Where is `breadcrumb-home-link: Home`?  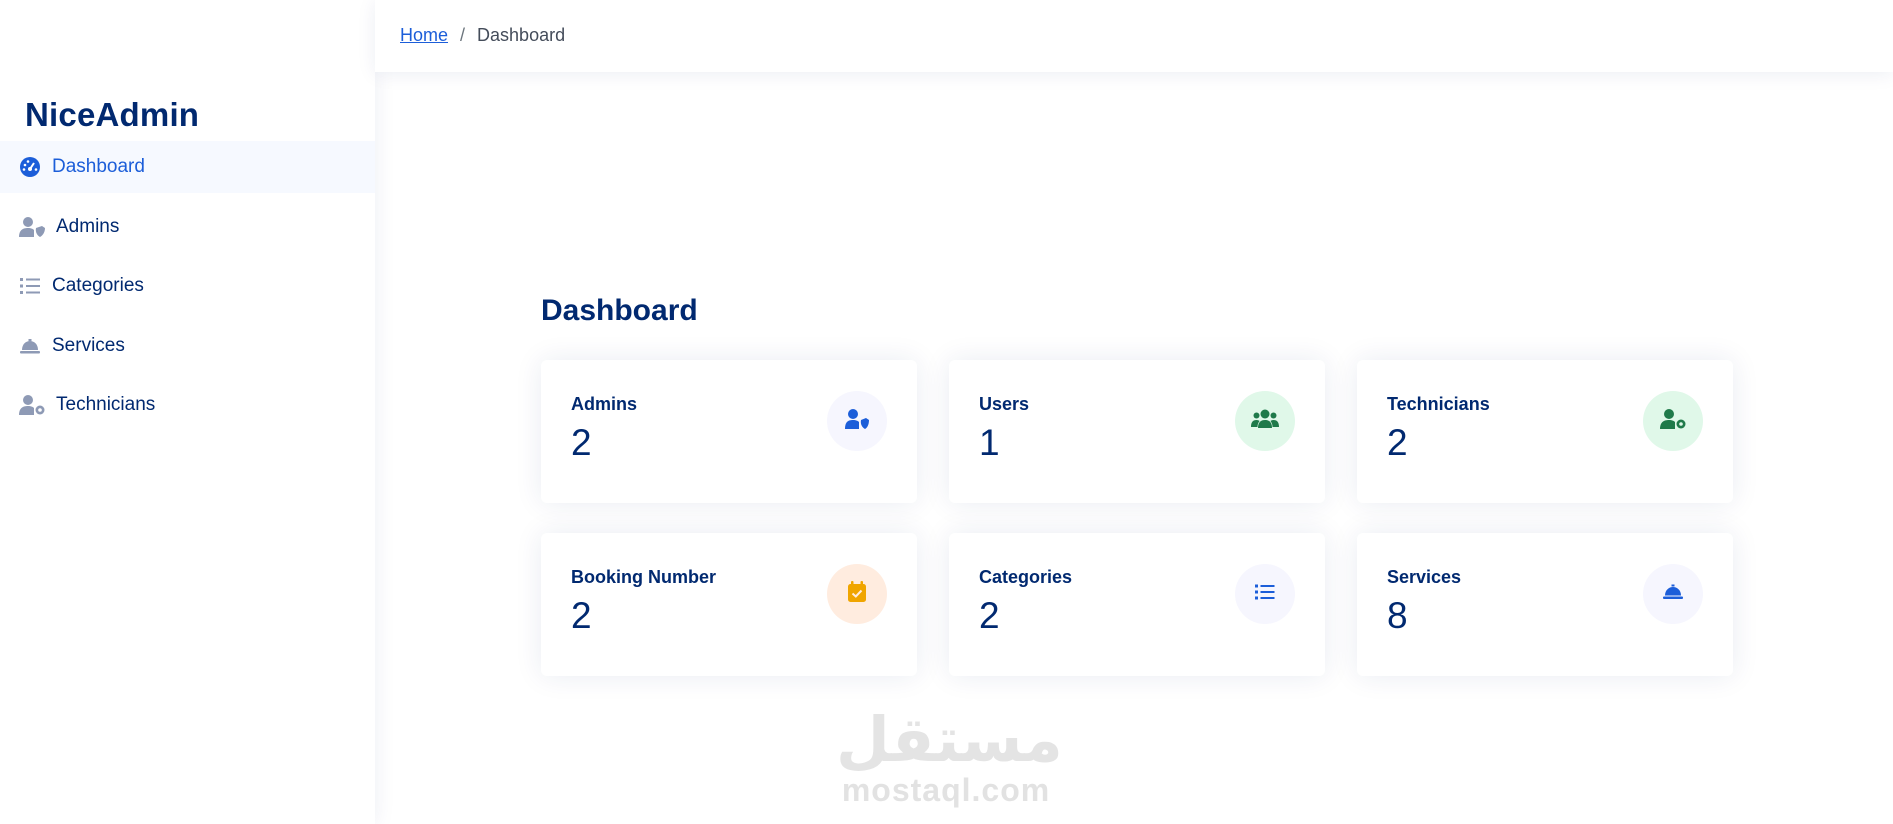
breadcrumb-home-link: Home is located at coordinates (424, 35).